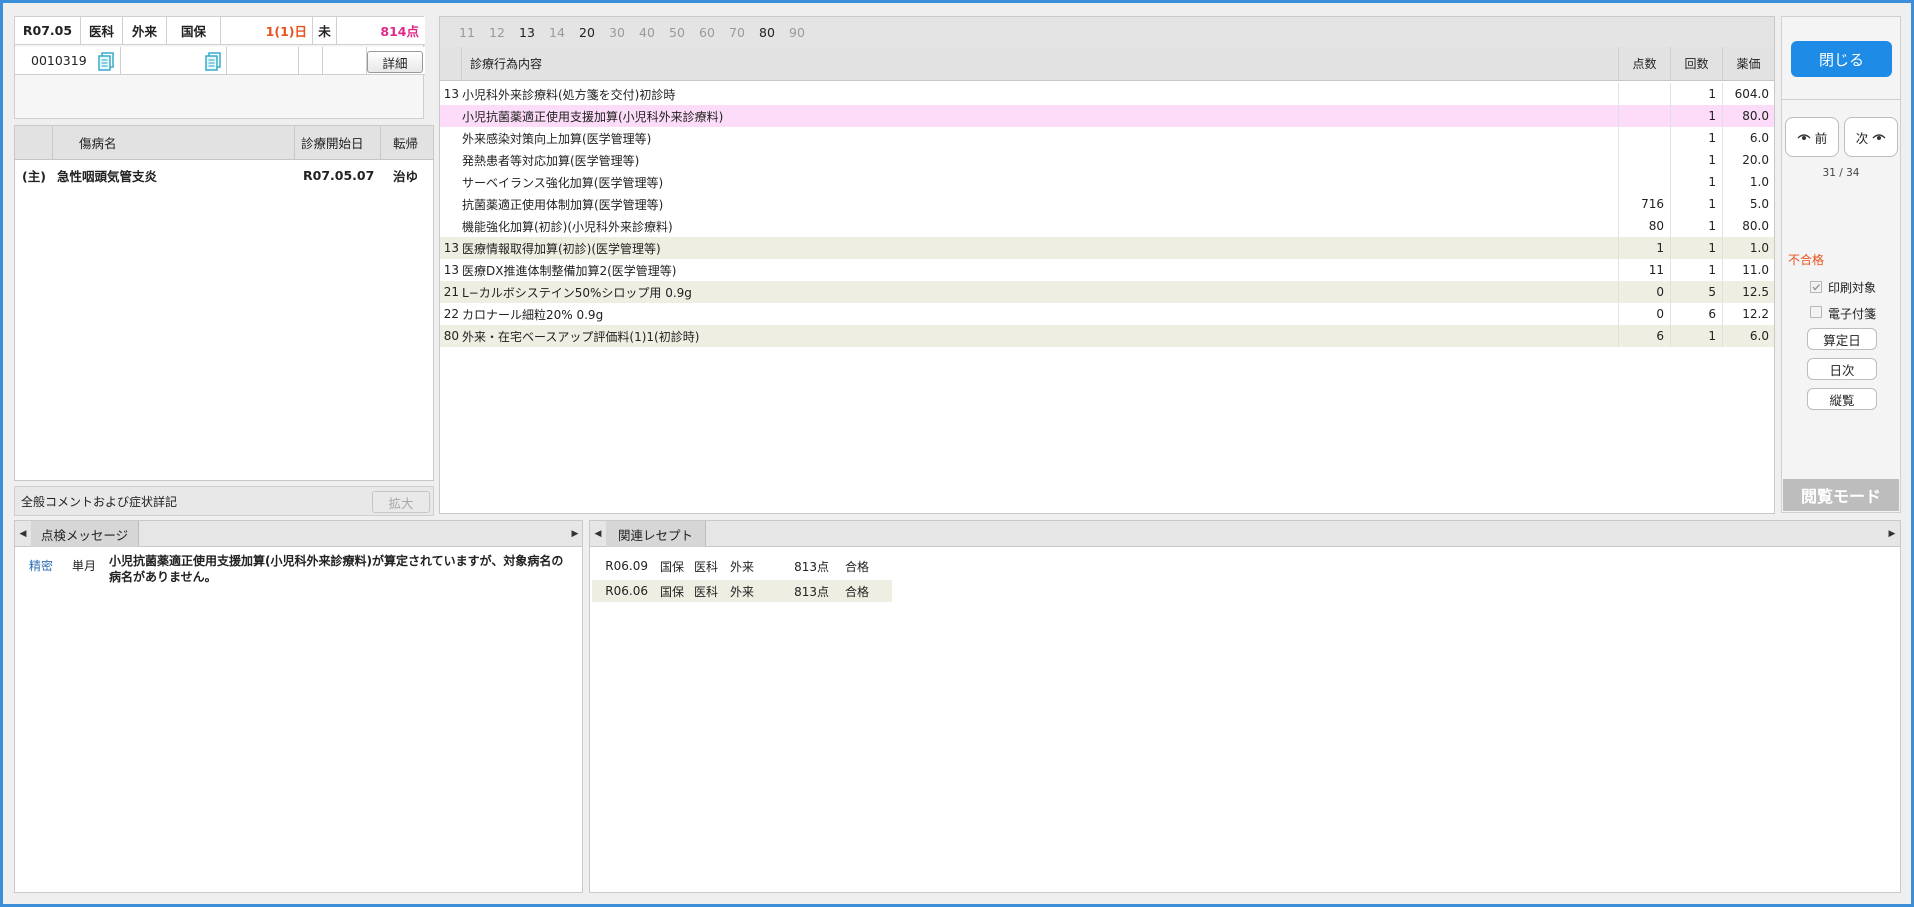  Describe the element at coordinates (338, 142) in the screenshot. I see `col-start-date: 診療開始日` at that location.